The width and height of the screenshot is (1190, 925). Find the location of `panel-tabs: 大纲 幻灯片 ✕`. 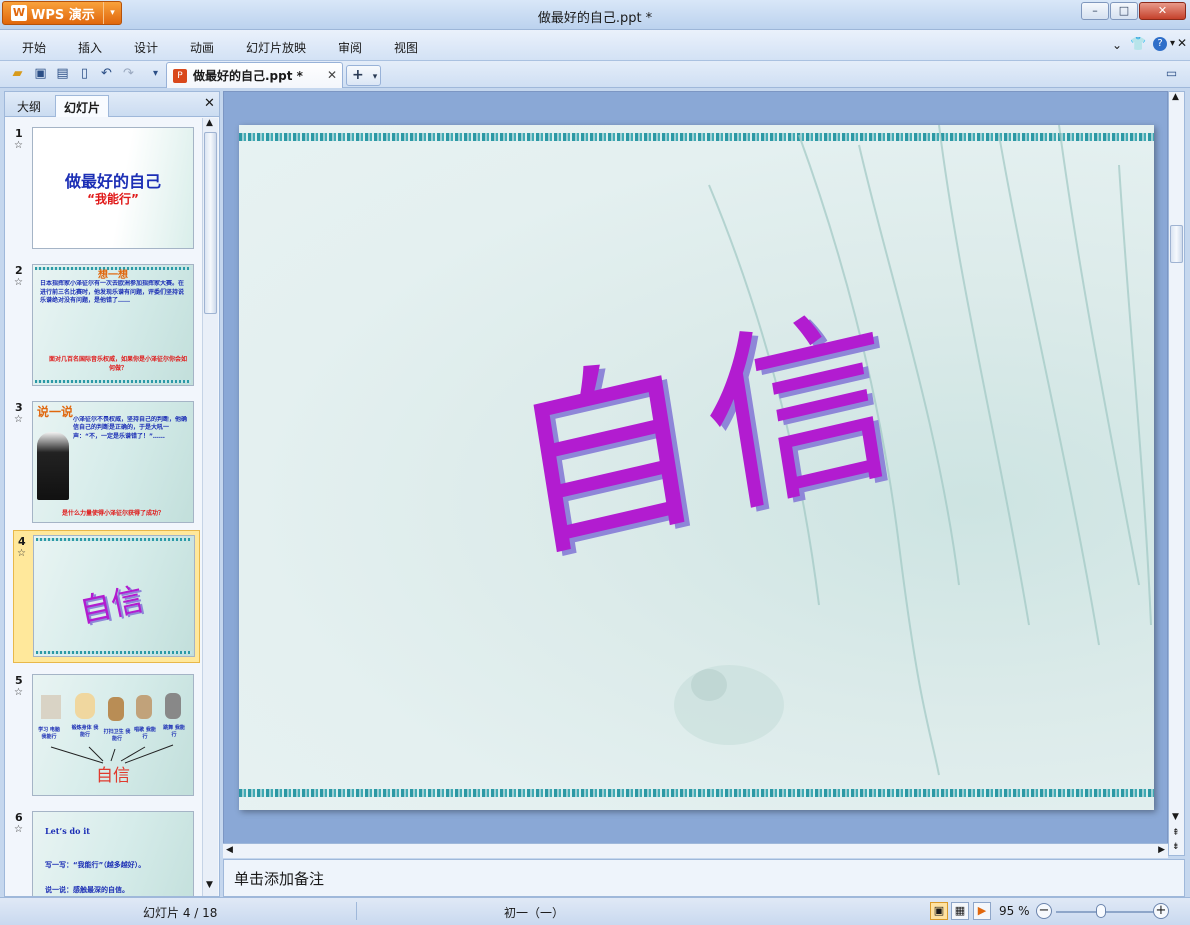

panel-tabs: 大纲 幻灯片 ✕ is located at coordinates (112, 104).